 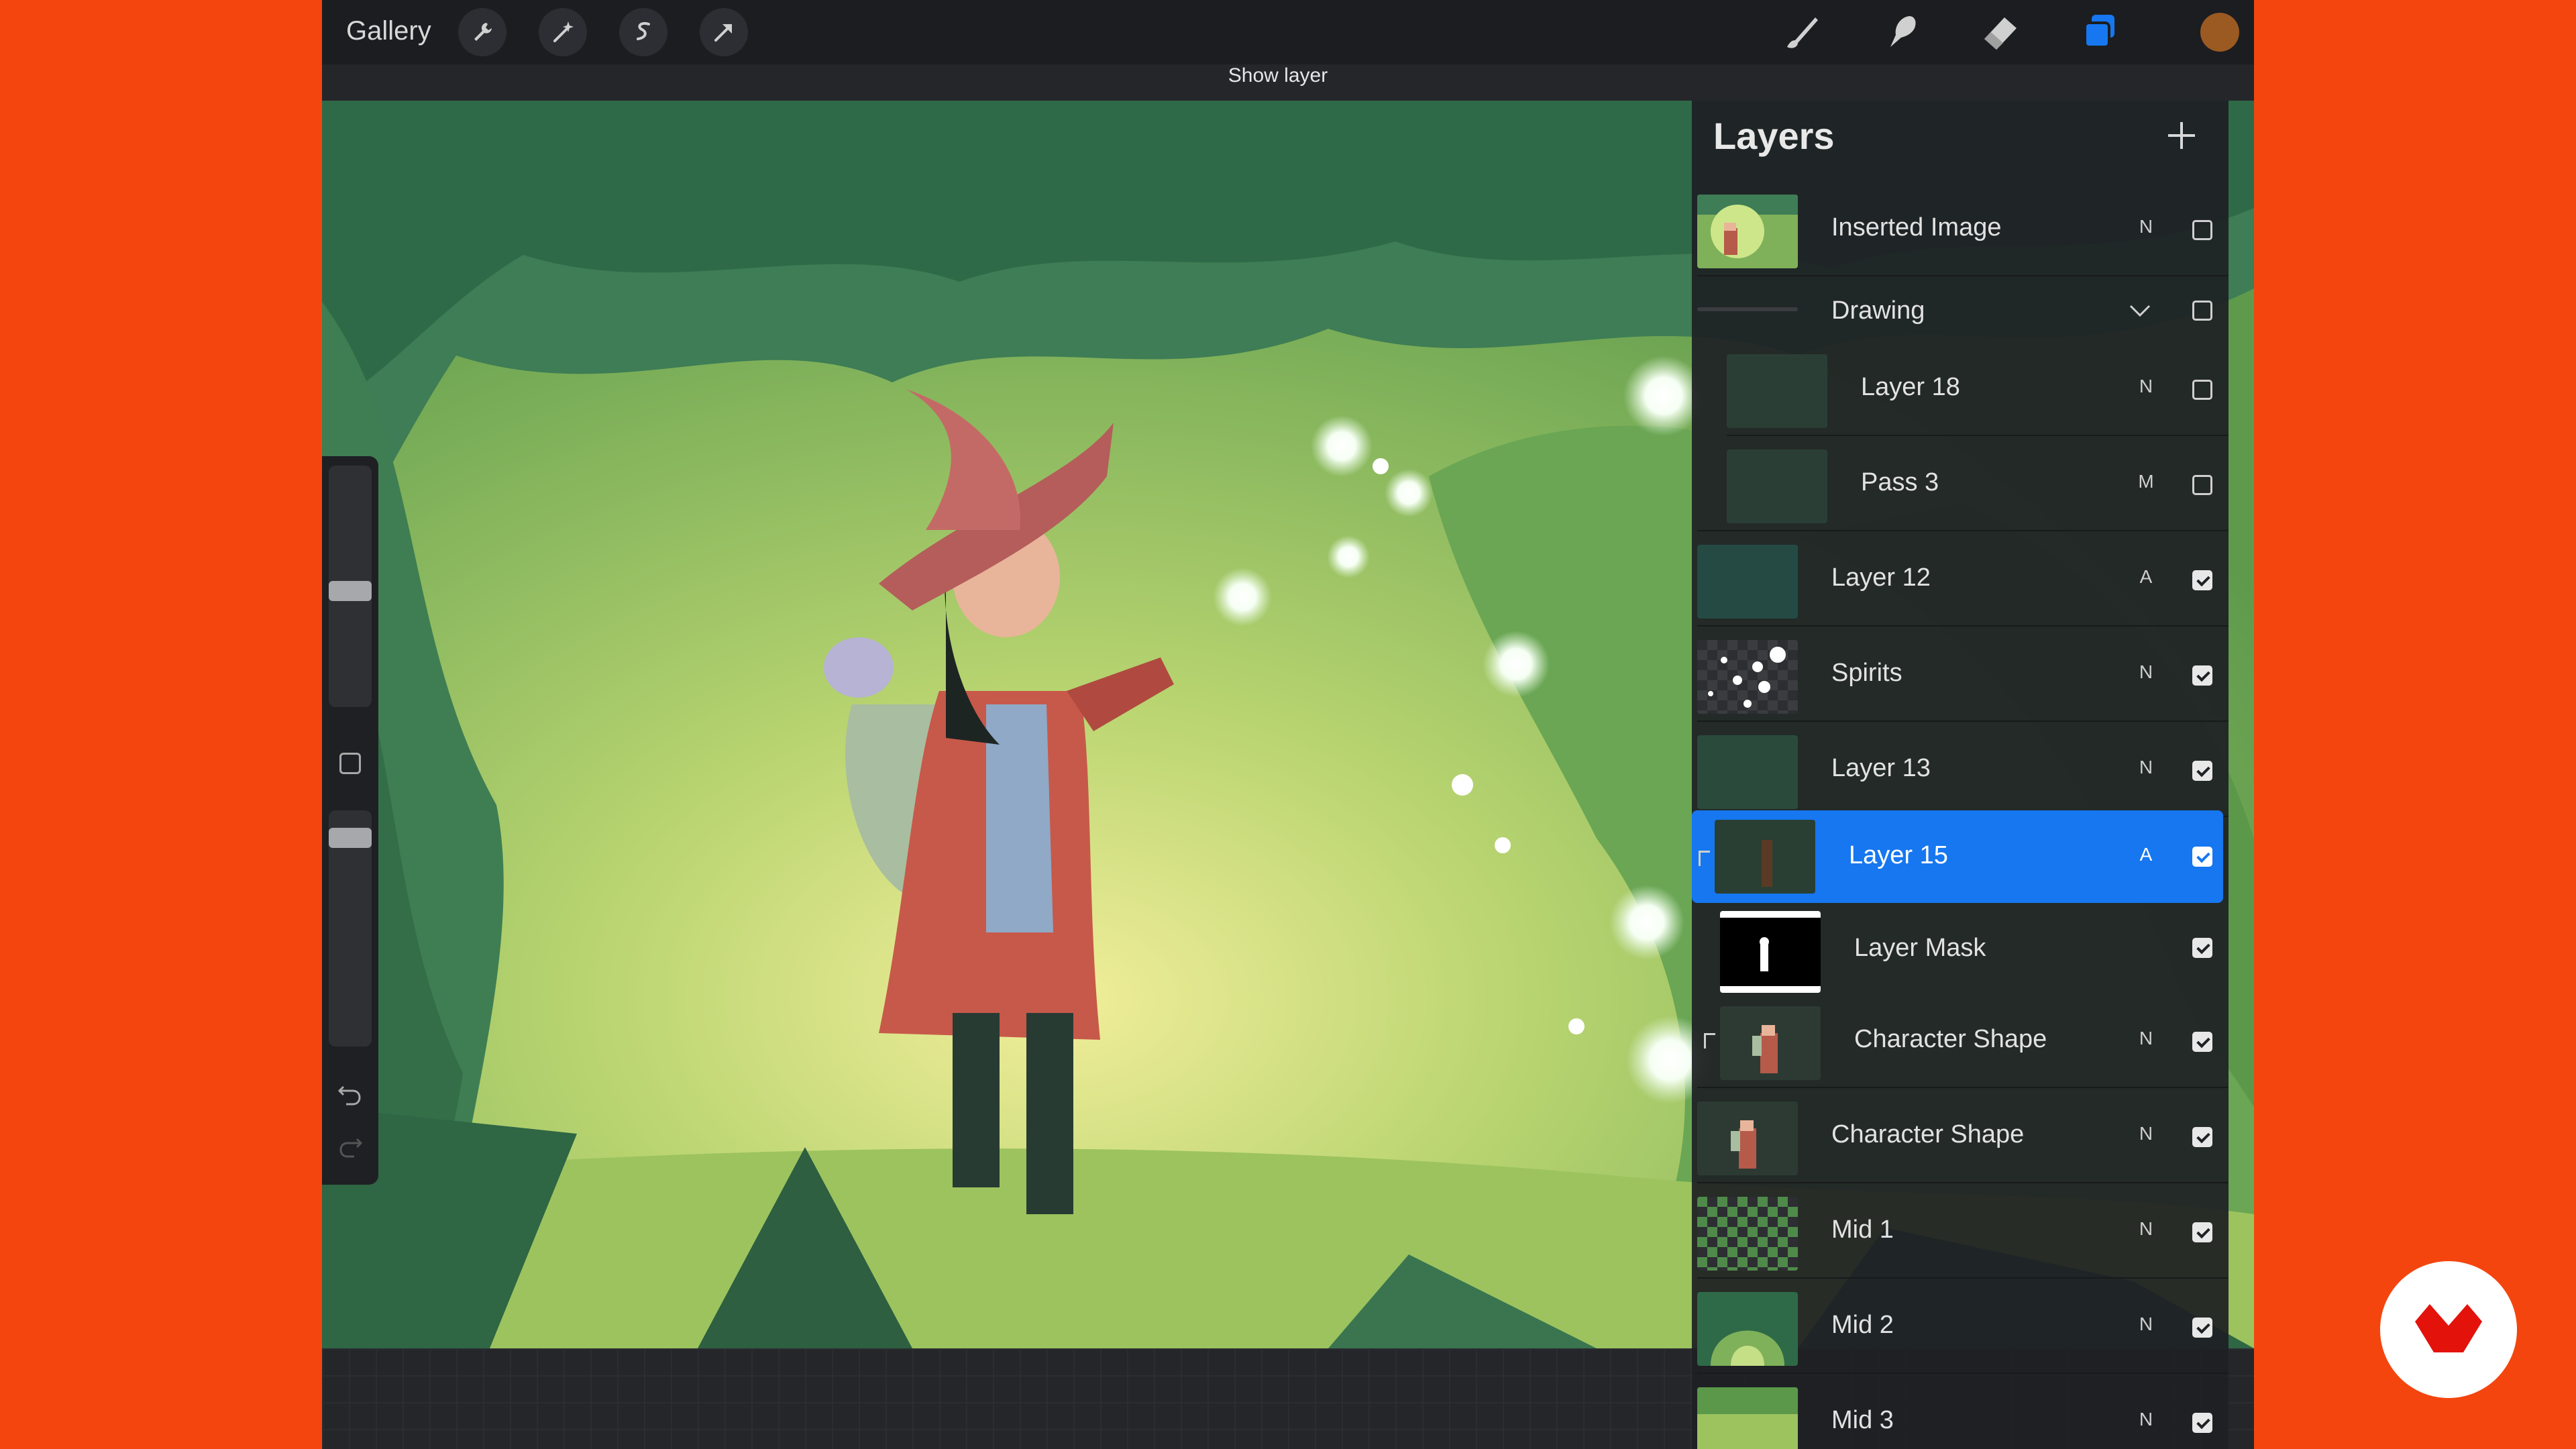 What do you see at coordinates (563, 32) in the screenshot?
I see `magic-wand-icon` at bounding box center [563, 32].